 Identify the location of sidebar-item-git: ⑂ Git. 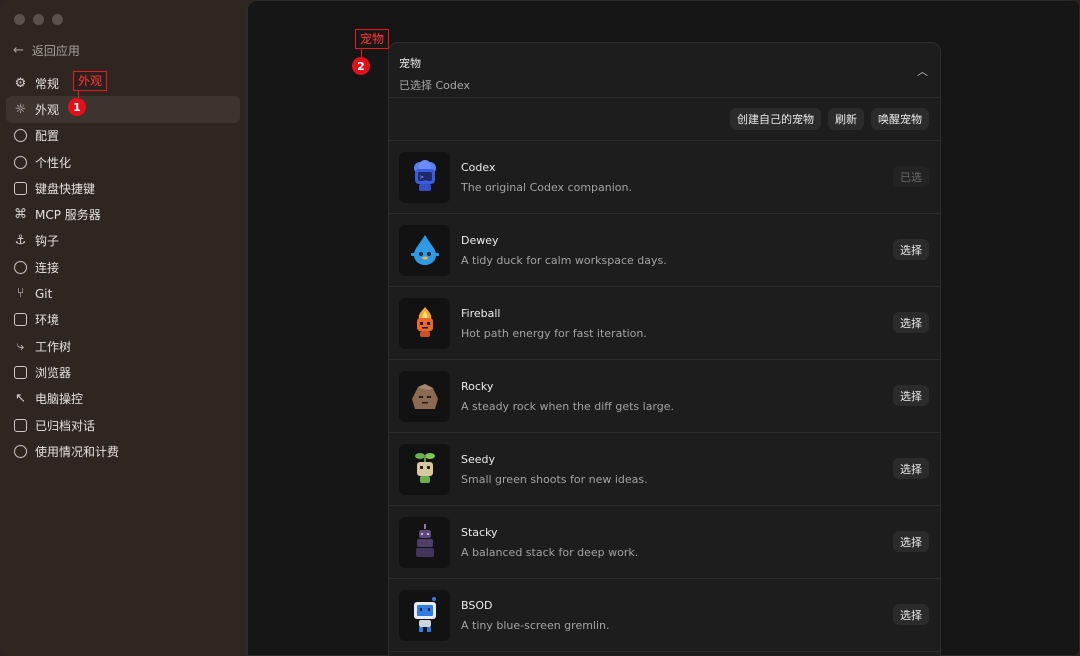
(123, 293).